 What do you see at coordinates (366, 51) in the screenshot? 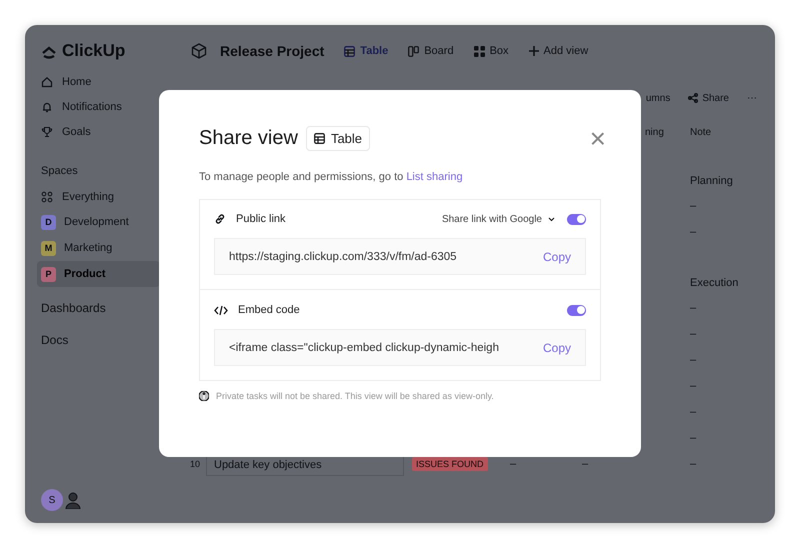
I see `view-tab: Table` at bounding box center [366, 51].